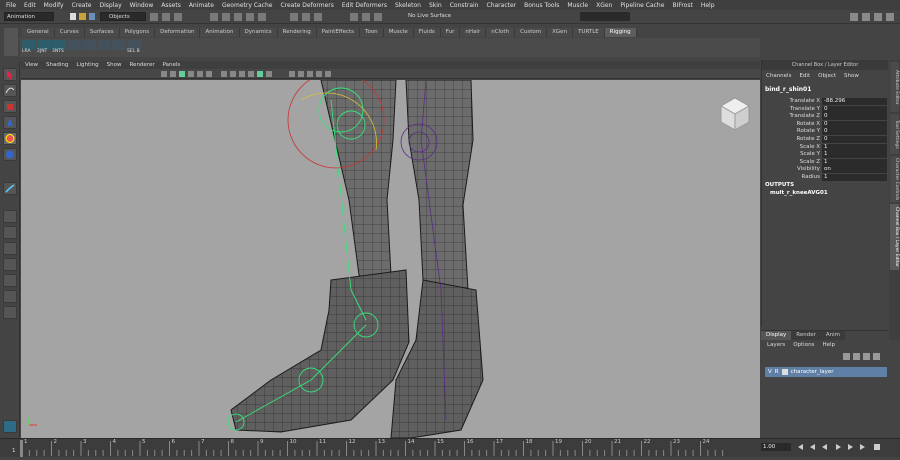  What do you see at coordinates (778, 76) in the screenshot?
I see `channel-menu-channels: Channels` at bounding box center [778, 76].